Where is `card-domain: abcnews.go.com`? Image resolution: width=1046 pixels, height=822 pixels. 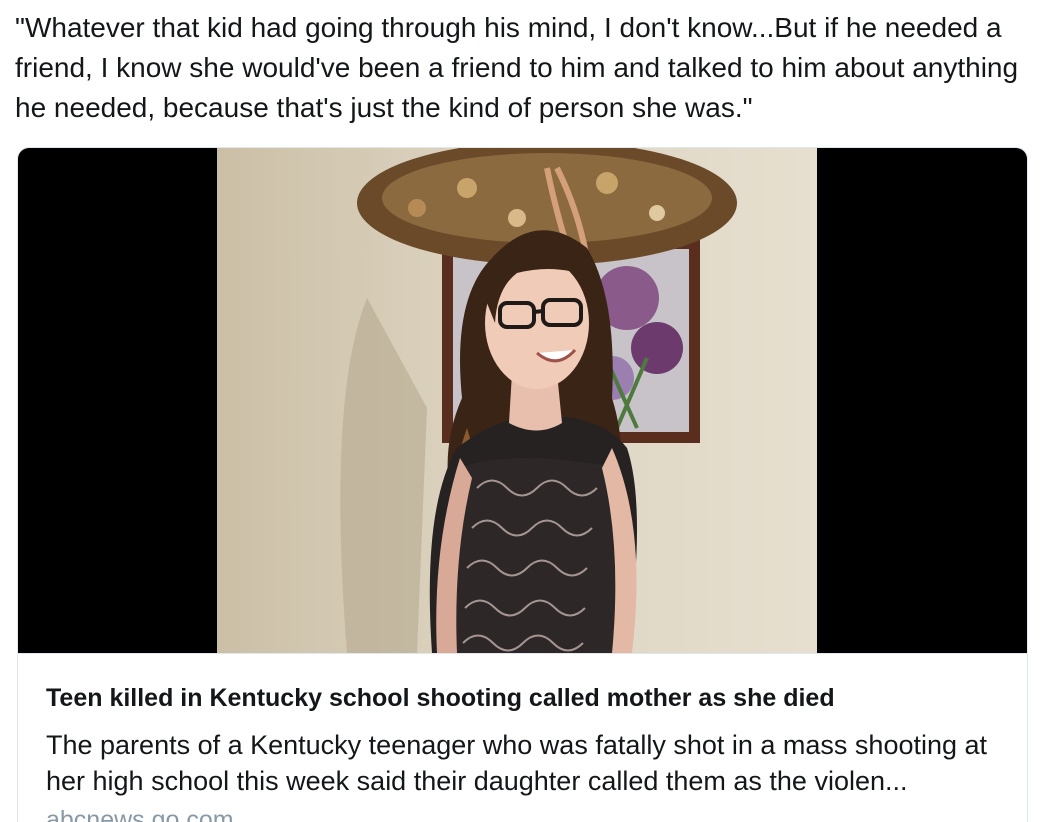 card-domain: abcnews.go.com is located at coordinates (140, 813).